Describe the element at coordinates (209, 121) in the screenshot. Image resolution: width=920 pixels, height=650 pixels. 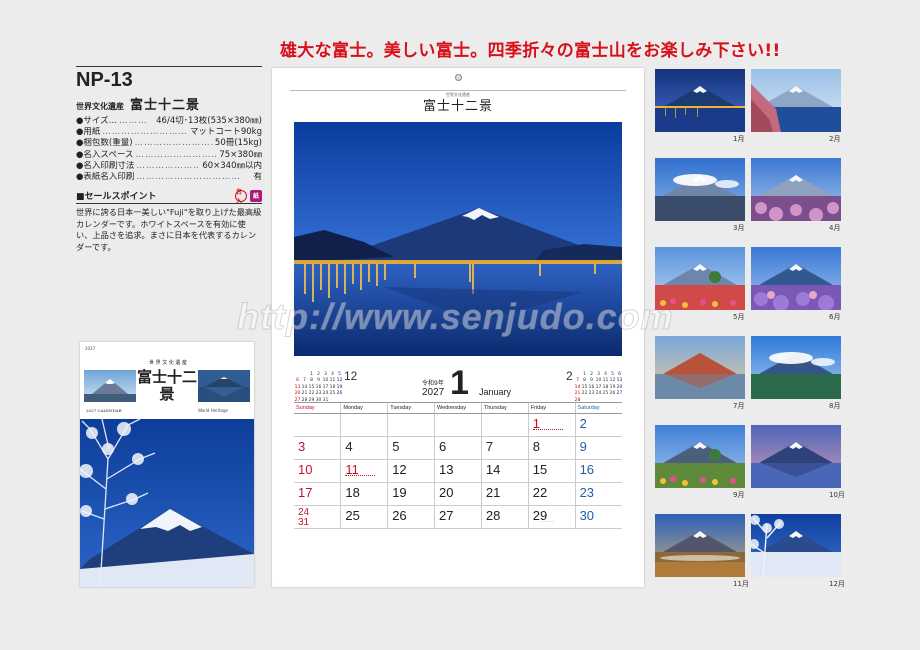
I see `spec-value: 46/4切･13枚(535×380㎜)` at that location.